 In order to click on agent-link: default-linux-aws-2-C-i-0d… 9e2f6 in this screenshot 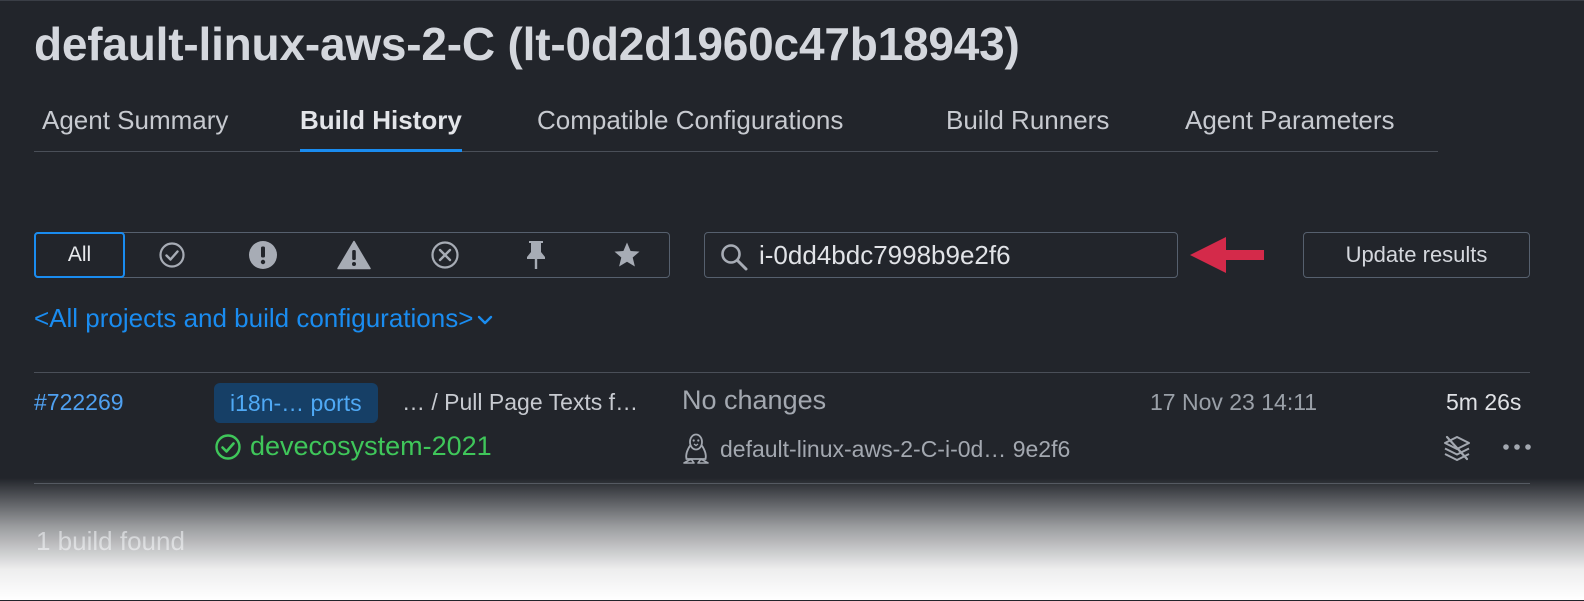, I will do `click(876, 449)`.